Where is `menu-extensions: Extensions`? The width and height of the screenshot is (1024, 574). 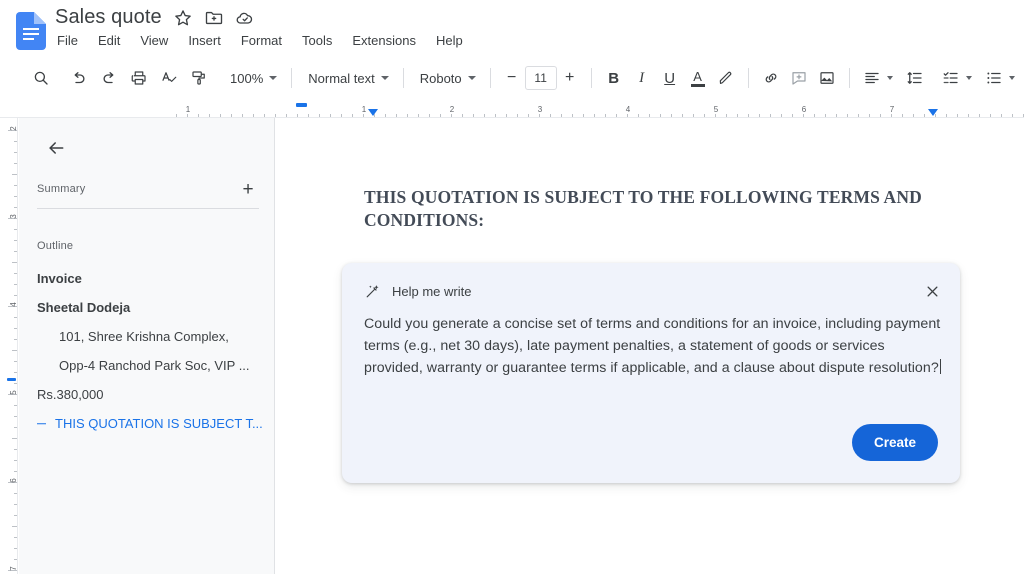
menu-extensions: Extensions is located at coordinates (384, 40).